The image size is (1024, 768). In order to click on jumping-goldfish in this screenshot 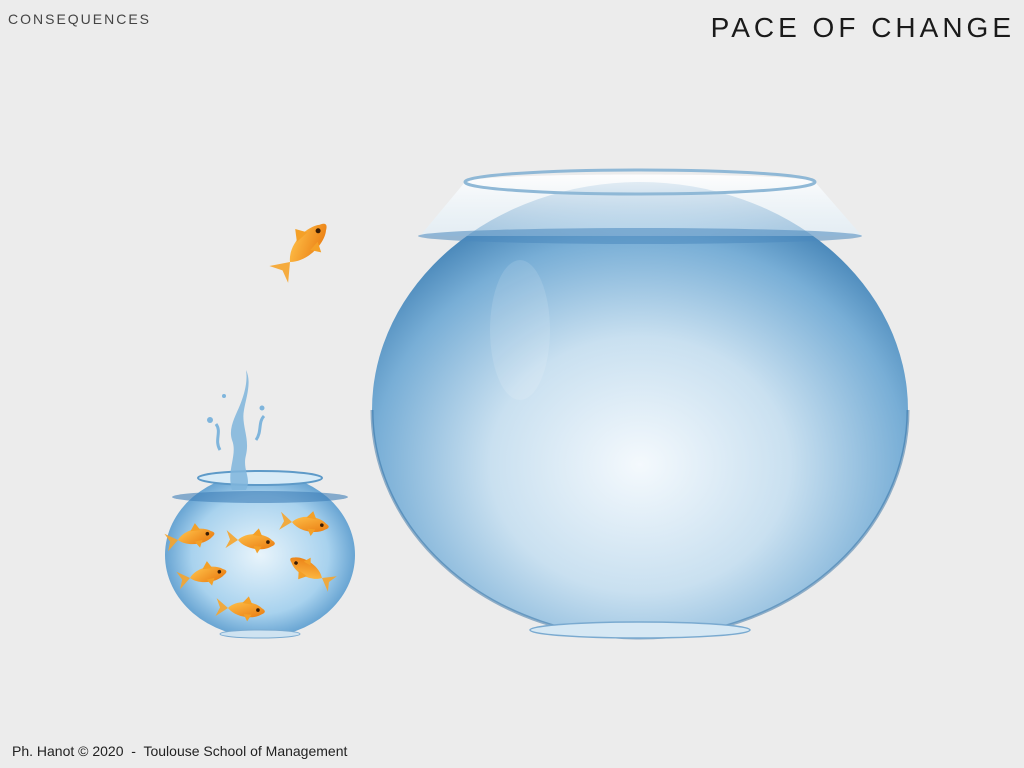, I will do `click(301, 248)`.